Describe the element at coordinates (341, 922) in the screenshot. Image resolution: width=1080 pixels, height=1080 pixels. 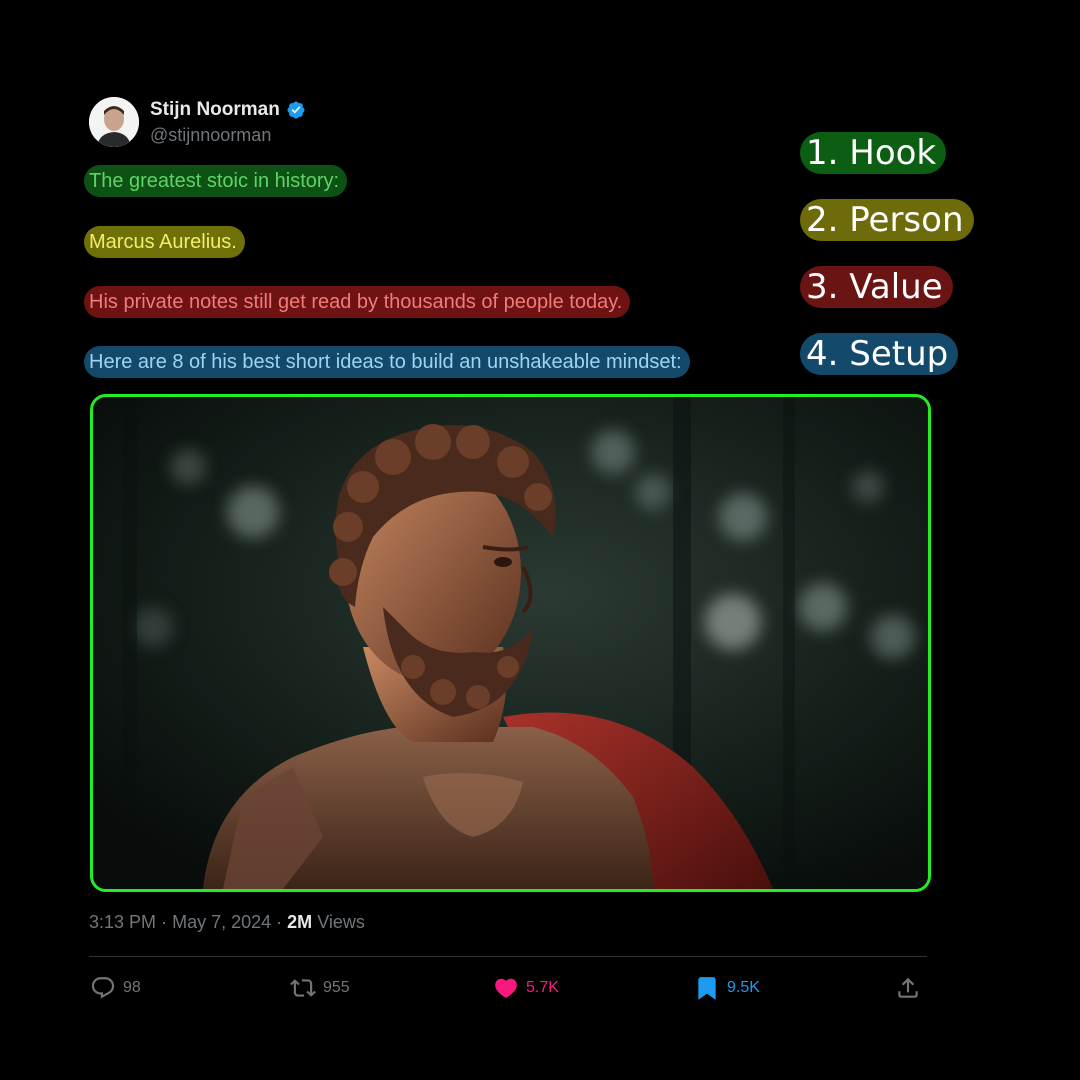
I see `views-label: Views` at that location.